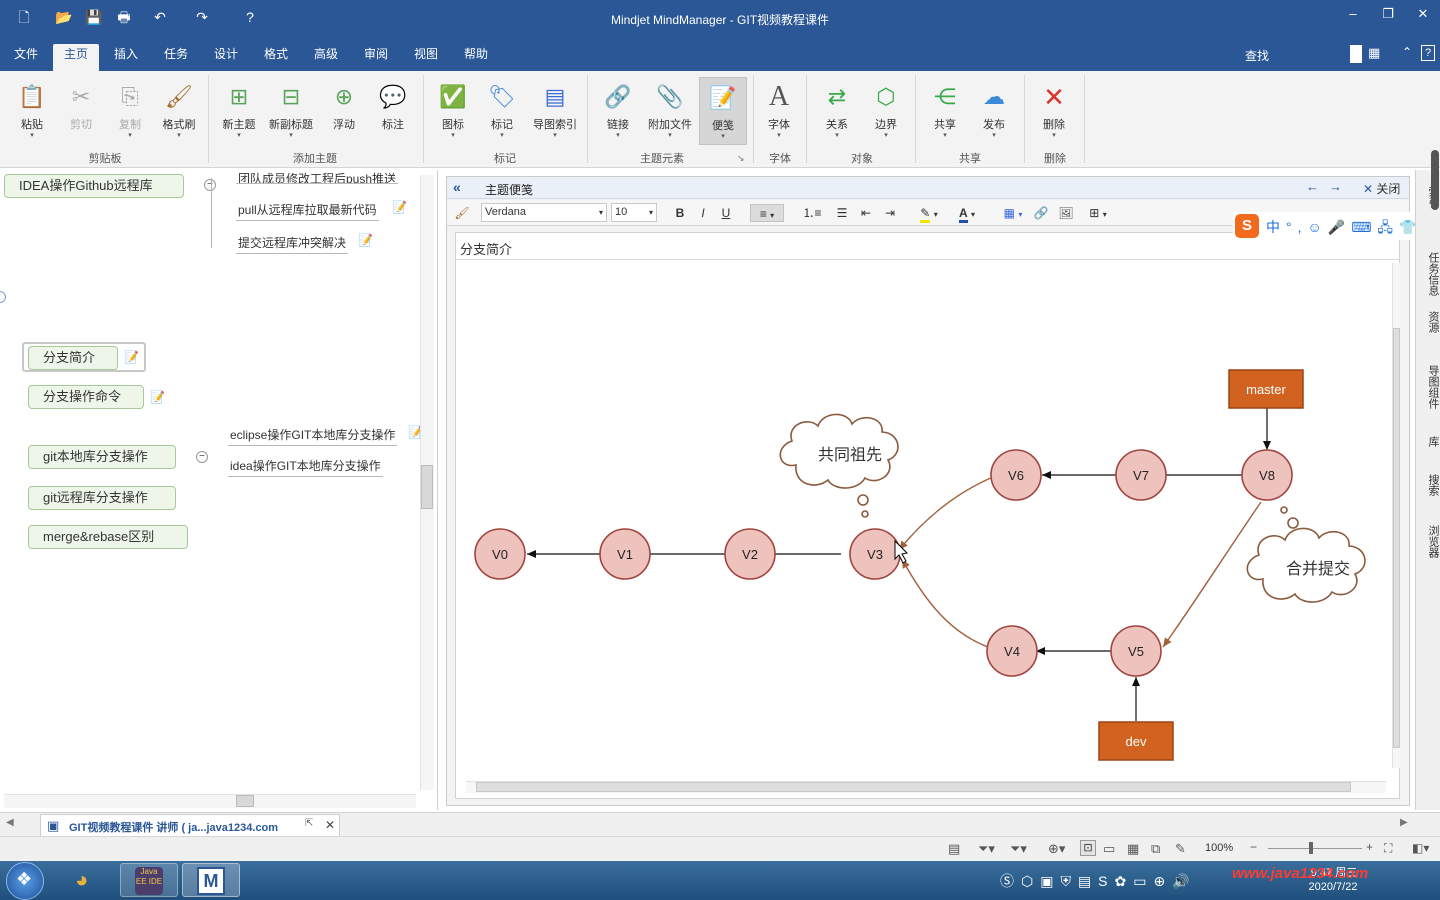 The image size is (1440, 900). Describe the element at coordinates (326, 57) in the screenshot. I see `tab-advanced: 高级` at that location.